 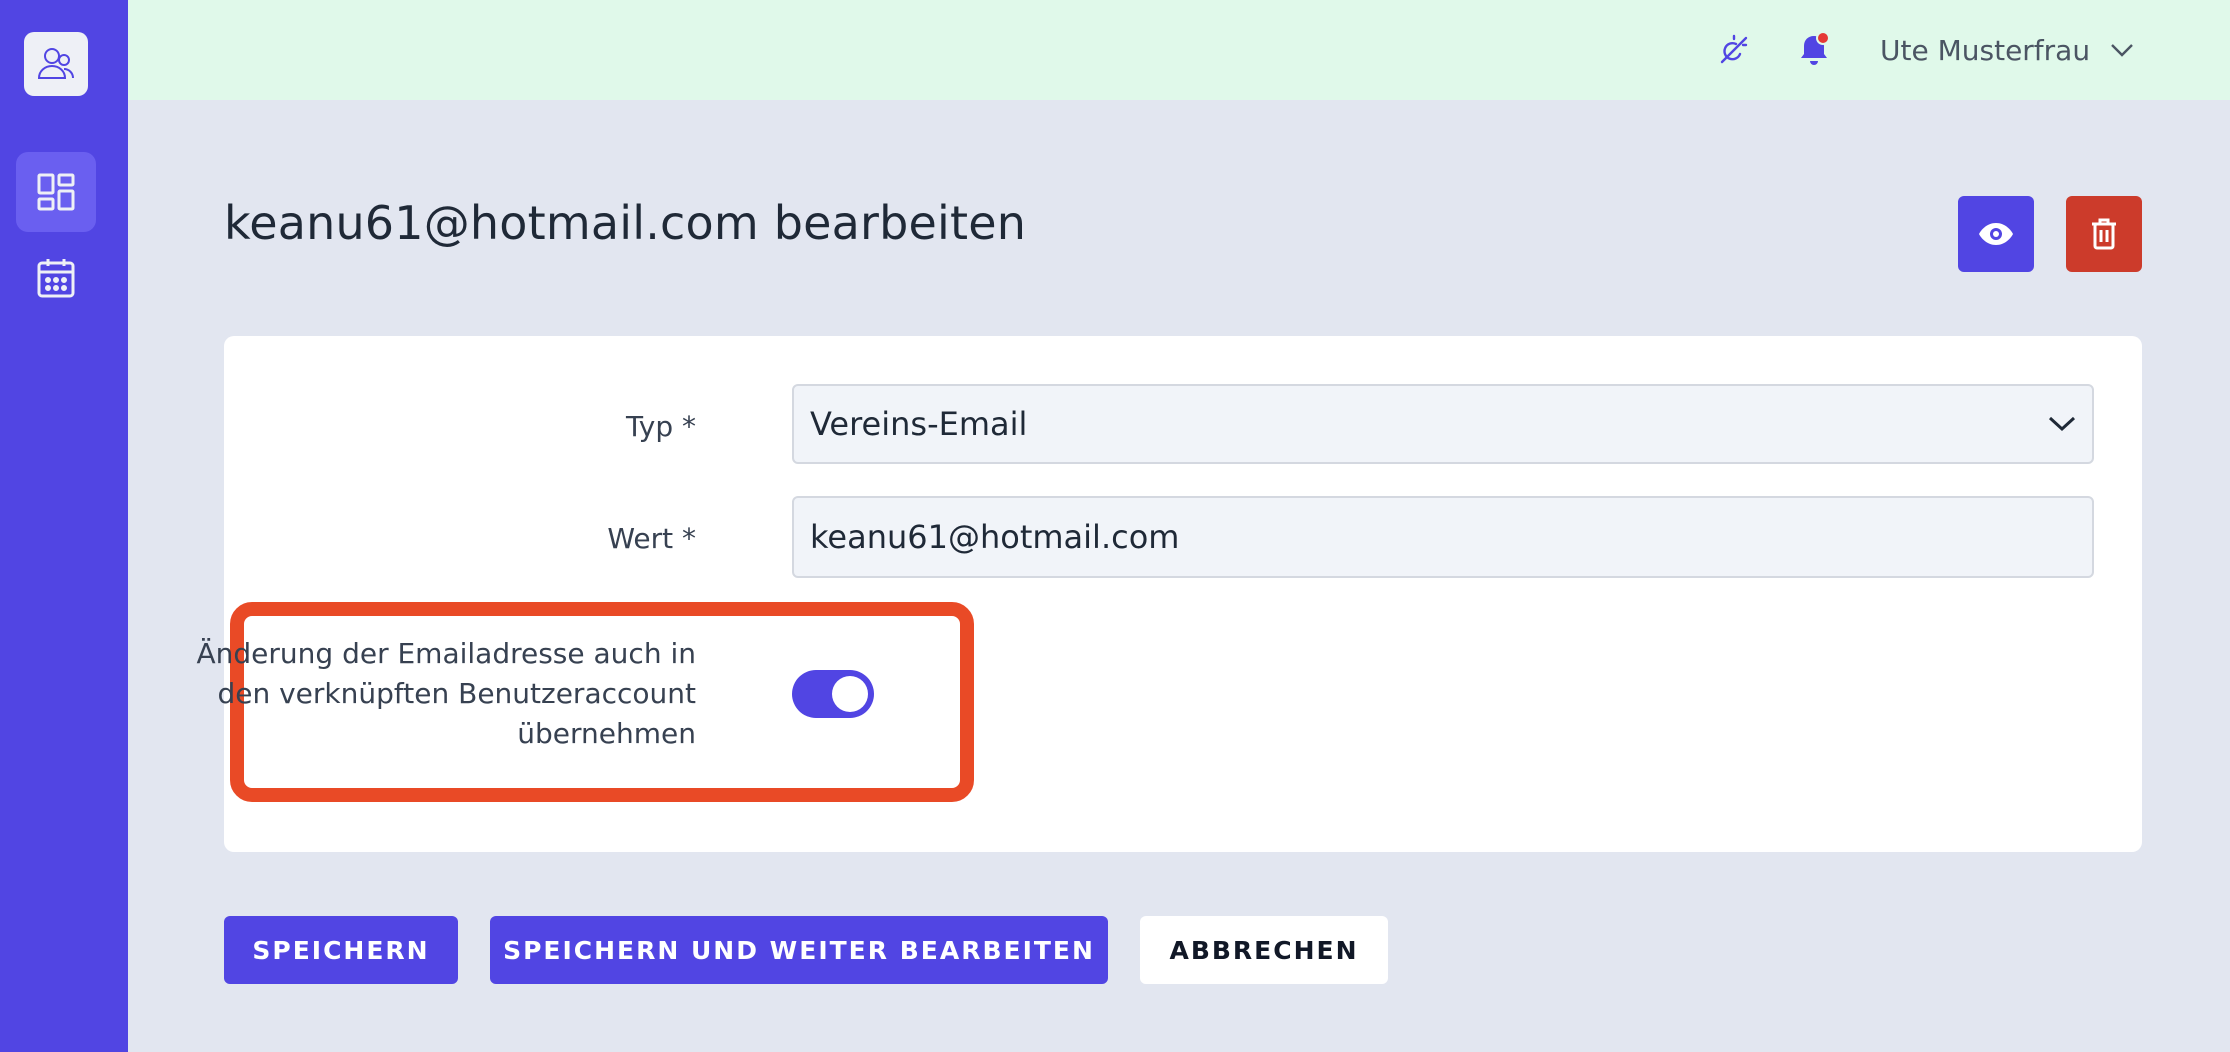 What do you see at coordinates (1264, 950) in the screenshot?
I see `cancel-button: ABBRECHEN` at bounding box center [1264, 950].